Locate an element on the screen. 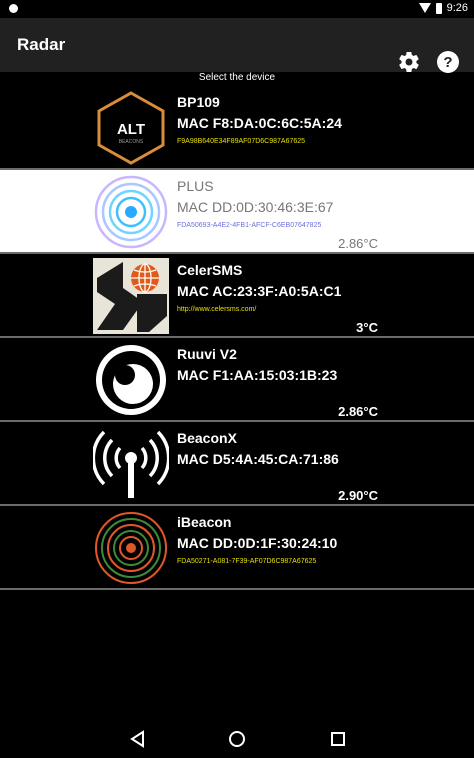 The width and height of the screenshot is (474, 758). antenna-icon is located at coordinates (131, 464).